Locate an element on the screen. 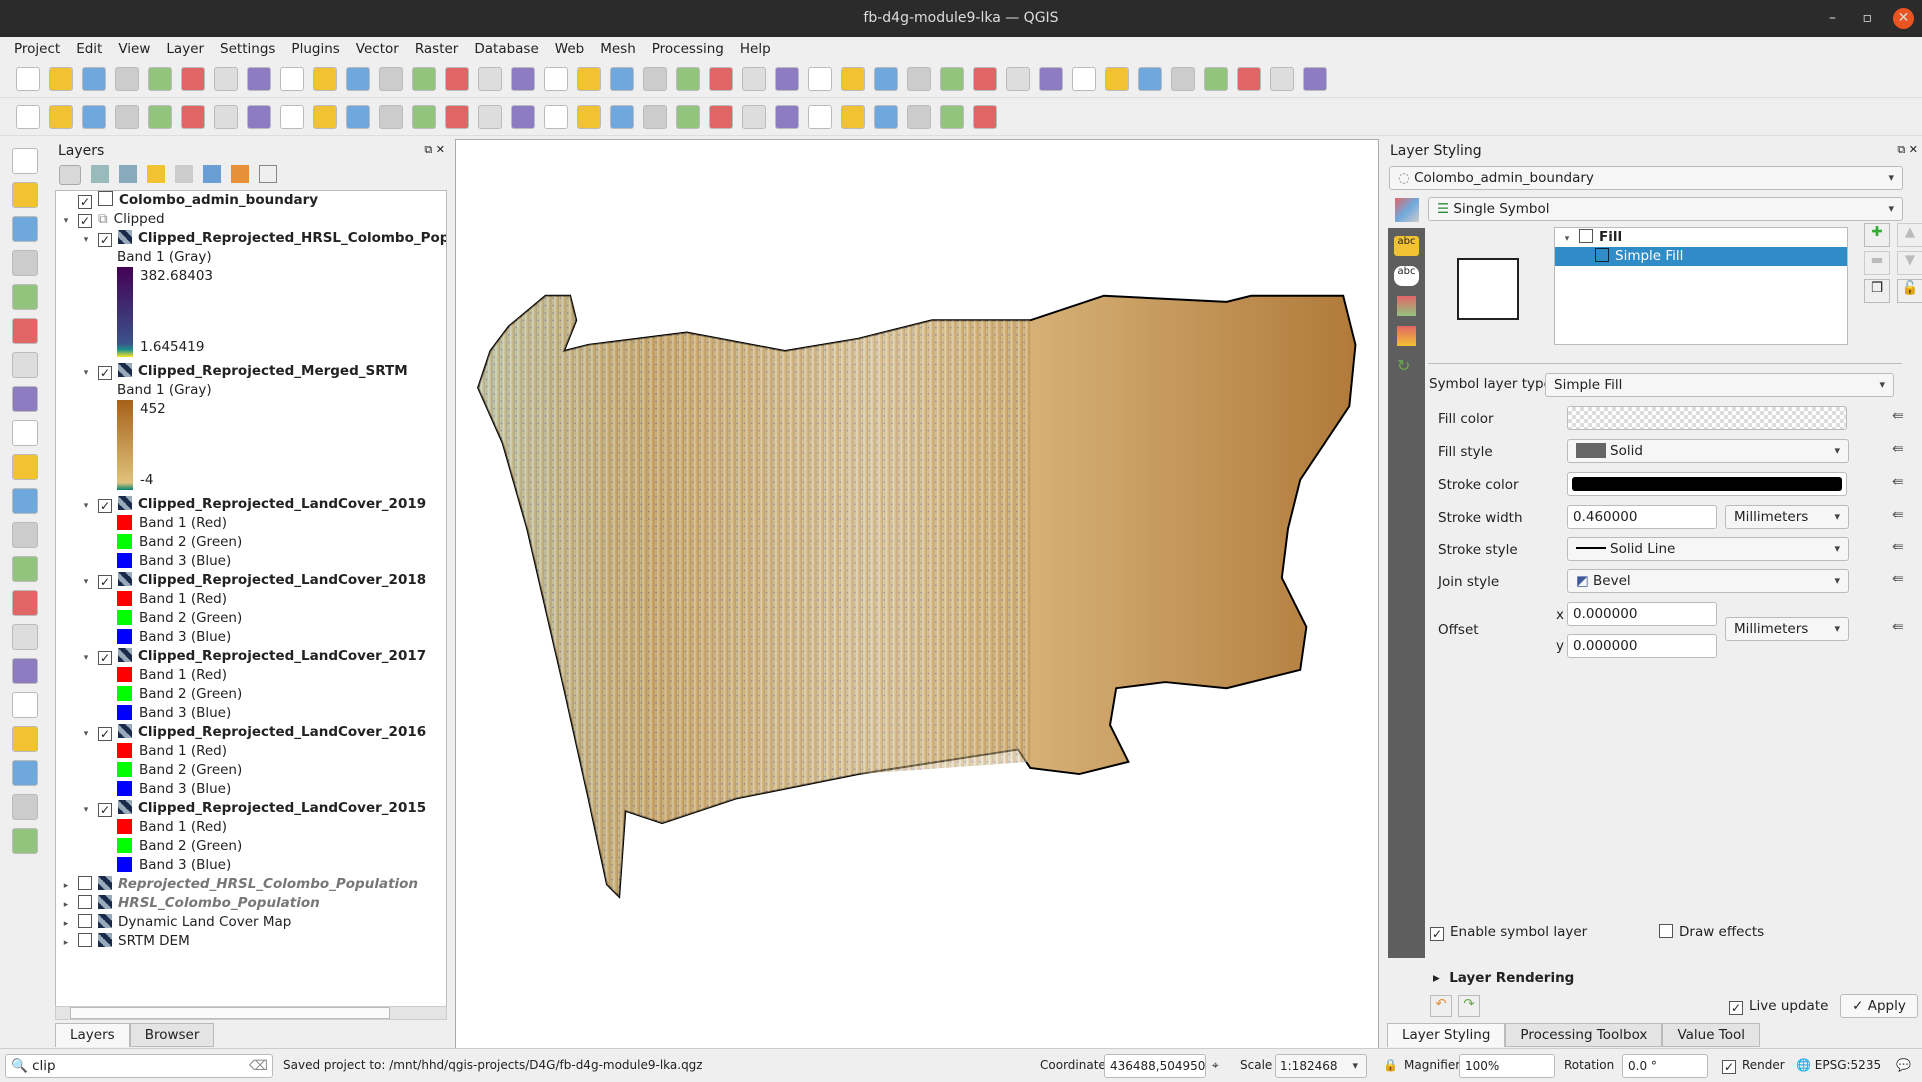 This screenshot has height=1082, width=1922. remove-symbol-layer-button: ▬ is located at coordinates (1877, 263).